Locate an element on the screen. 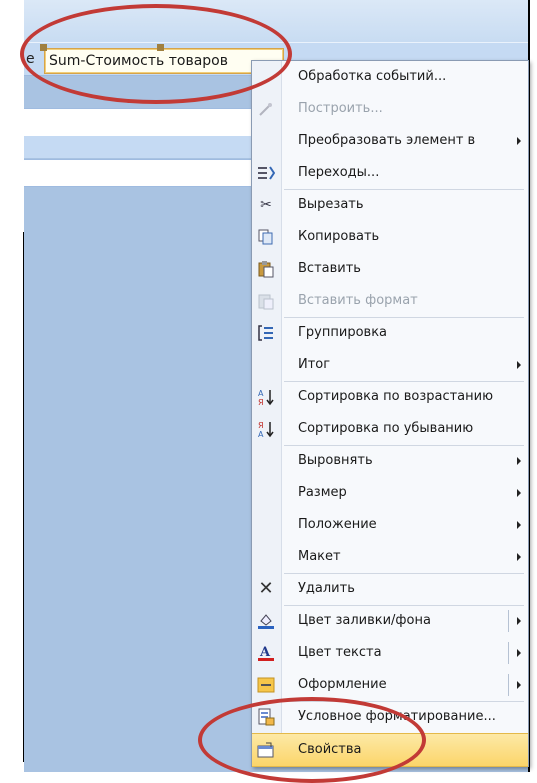  menu-item-label: Положение is located at coordinates (337, 524).